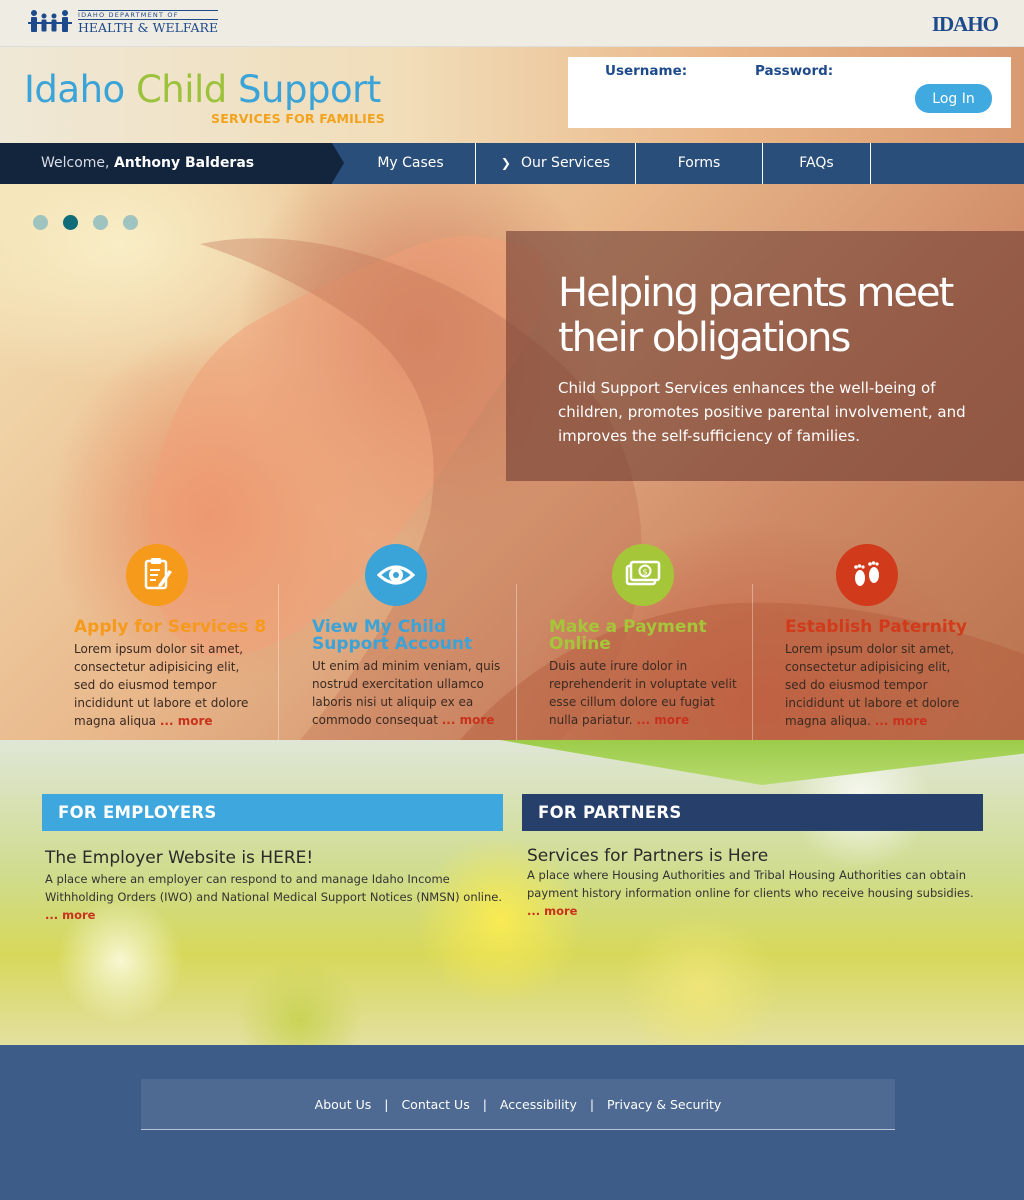 The height and width of the screenshot is (1200, 1024). I want to click on family-figures-icon, so click(50, 21).